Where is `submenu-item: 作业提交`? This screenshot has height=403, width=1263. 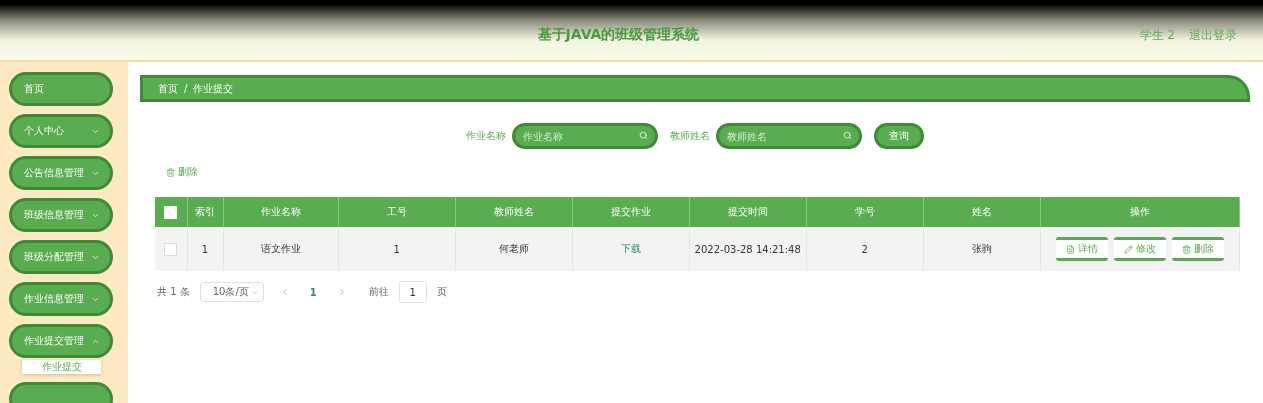 submenu-item: 作业提交 is located at coordinates (61, 367).